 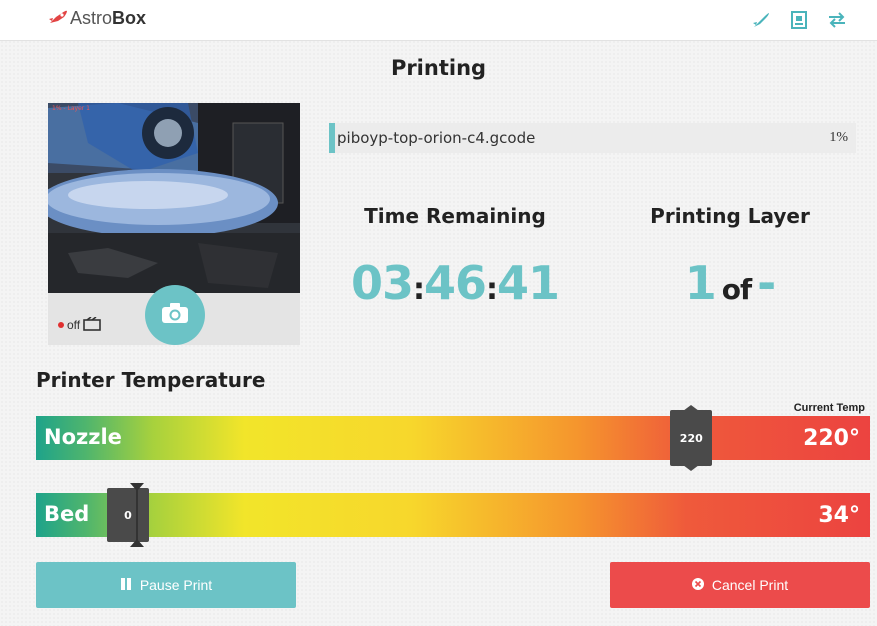 I want to click on control-icon, so click(x=799, y=20).